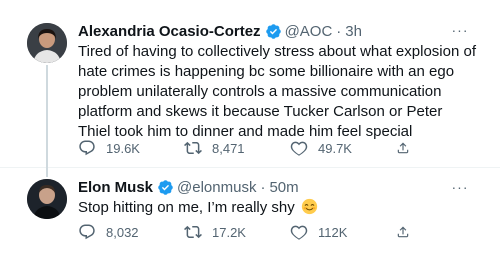 This screenshot has height=257, width=500. I want to click on tweet-header: Alexandria Ocasio-Cortez @AOC · 3h, so click(220, 31).